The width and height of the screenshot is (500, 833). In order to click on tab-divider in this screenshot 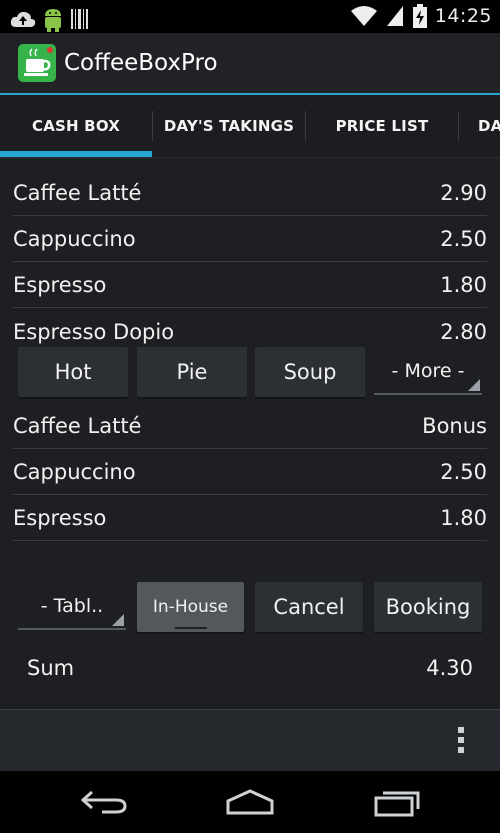, I will do `click(458, 126)`.